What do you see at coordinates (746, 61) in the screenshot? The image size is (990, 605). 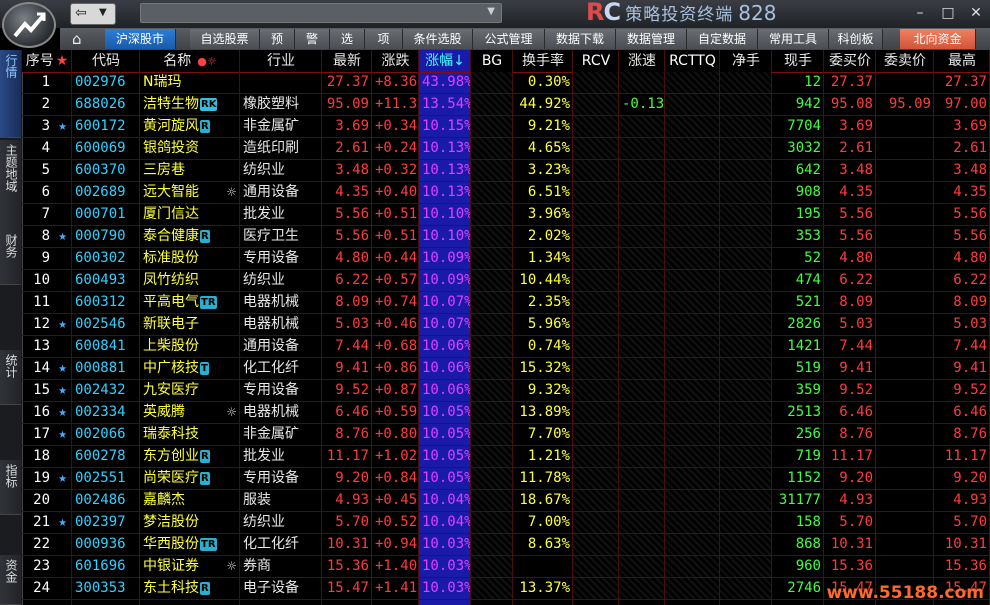 I see `col-header-12: 净手` at bounding box center [746, 61].